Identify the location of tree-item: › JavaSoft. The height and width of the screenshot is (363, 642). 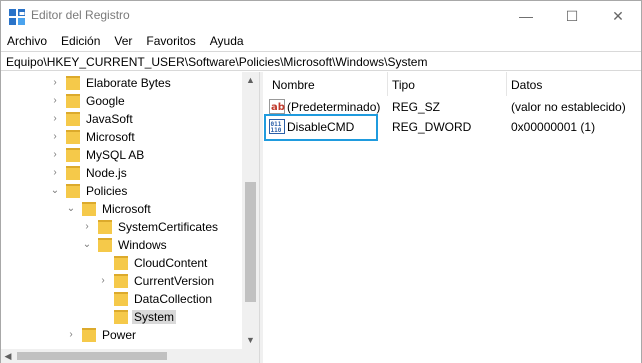
(121, 119).